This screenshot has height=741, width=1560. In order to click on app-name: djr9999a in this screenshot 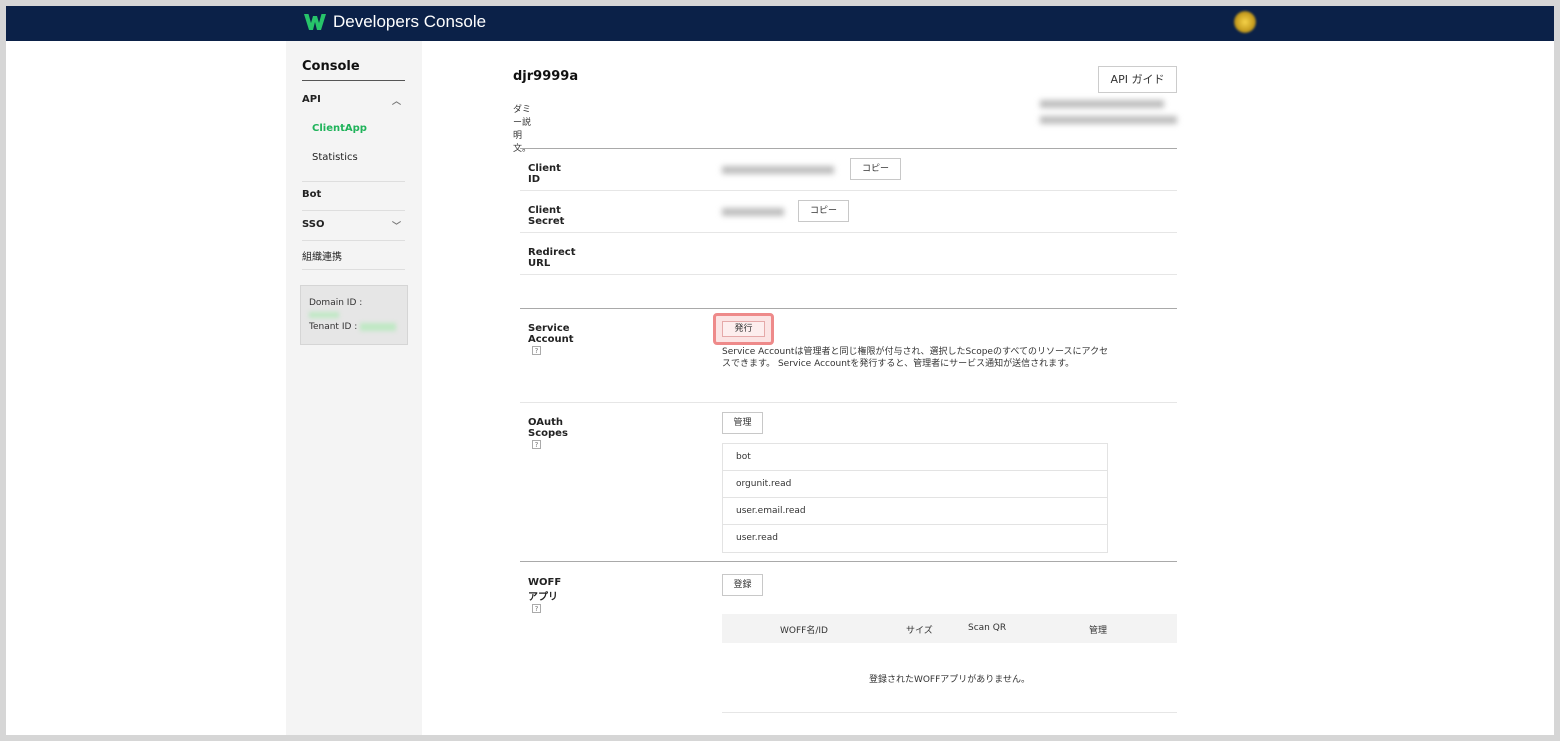, I will do `click(546, 76)`.